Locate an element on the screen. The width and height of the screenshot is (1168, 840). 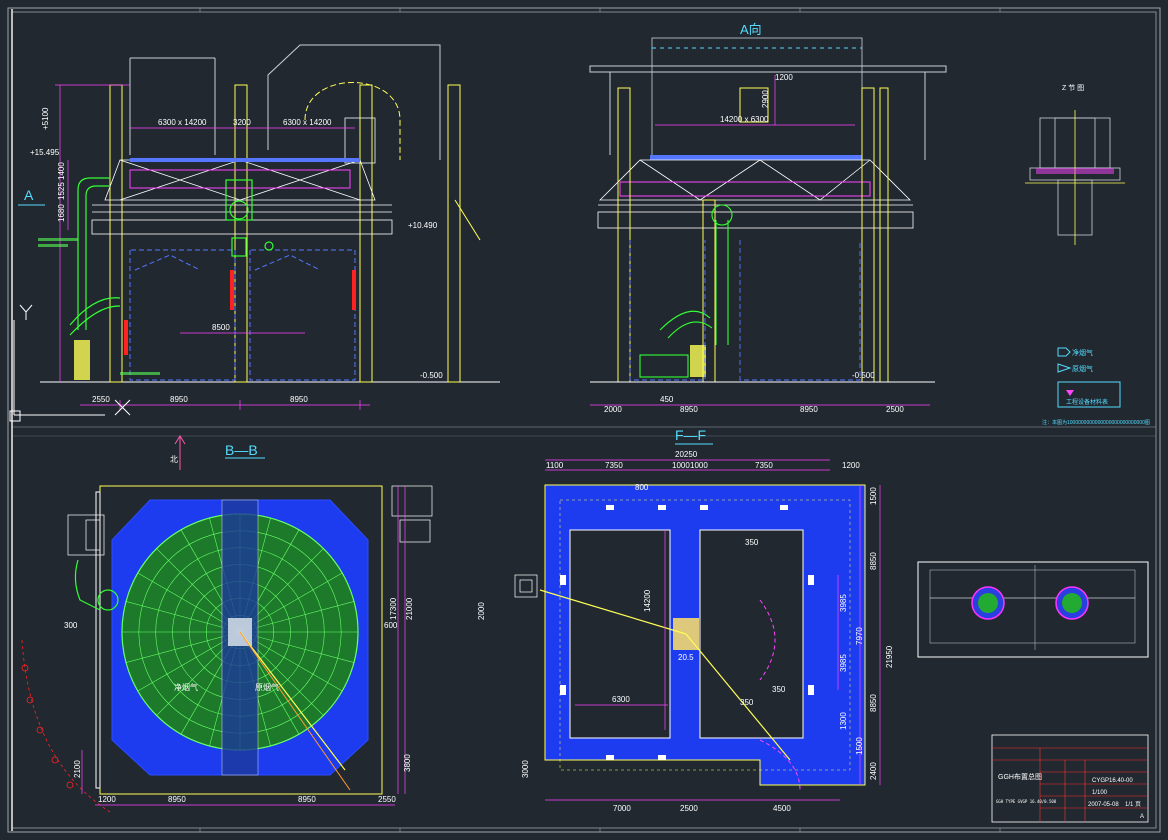
ff-dim-r9: 2400 is located at coordinates (873, 771).